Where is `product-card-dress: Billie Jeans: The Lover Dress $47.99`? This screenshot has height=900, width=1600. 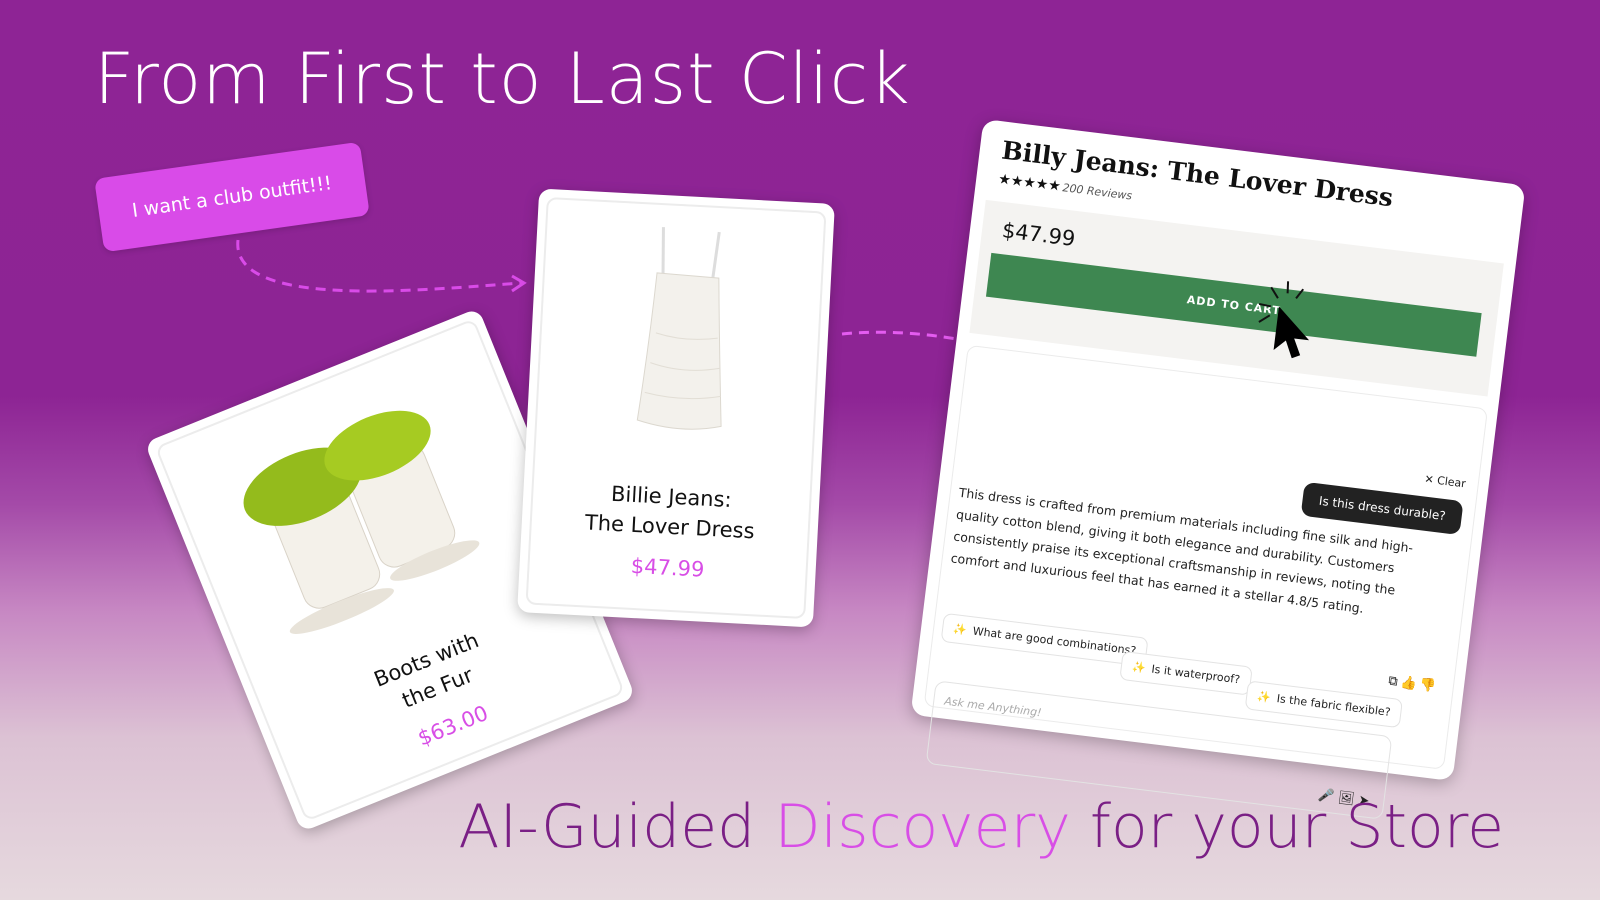
product-card-dress: Billie Jeans: The Lover Dress $47.99 is located at coordinates (676, 408).